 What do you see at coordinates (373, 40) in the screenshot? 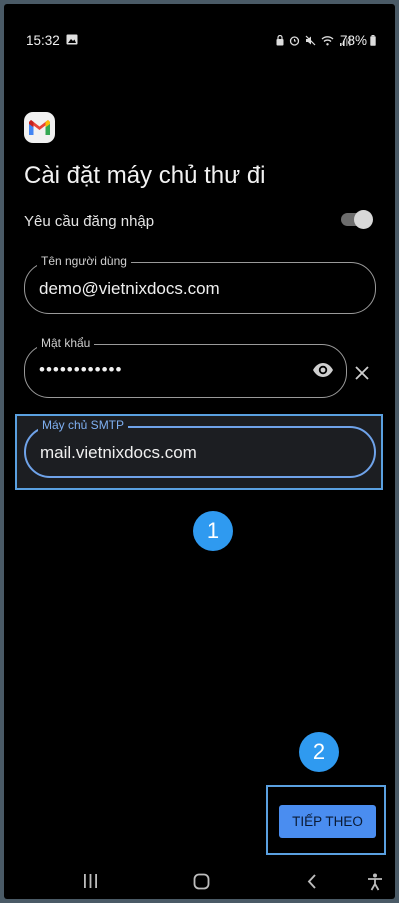
I see `battery-icon` at bounding box center [373, 40].